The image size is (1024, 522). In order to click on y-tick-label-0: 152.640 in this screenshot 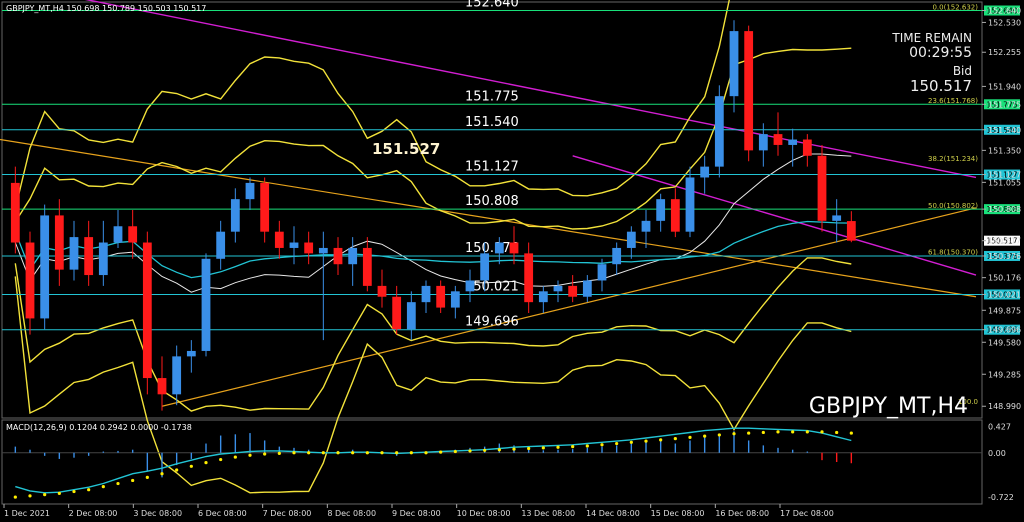, I will do `click(1004, 11)`.